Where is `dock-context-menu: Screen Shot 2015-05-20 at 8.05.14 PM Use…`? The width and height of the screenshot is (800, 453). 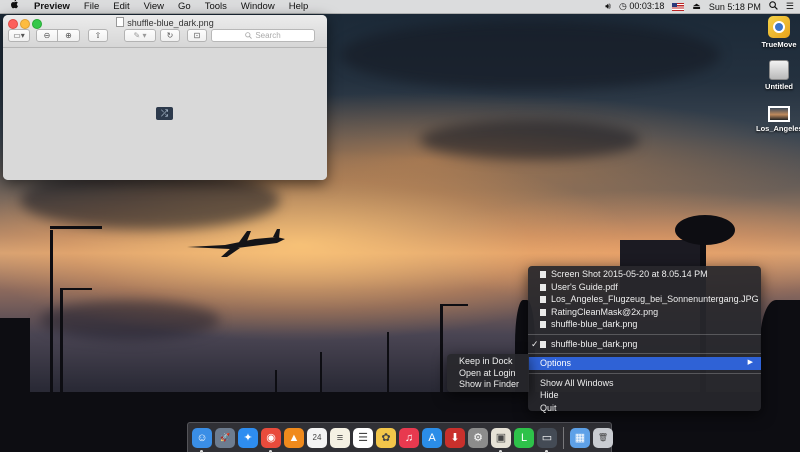 dock-context-menu: Screen Shot 2015-05-20 at 8.05.14 PM Use… is located at coordinates (644, 339).